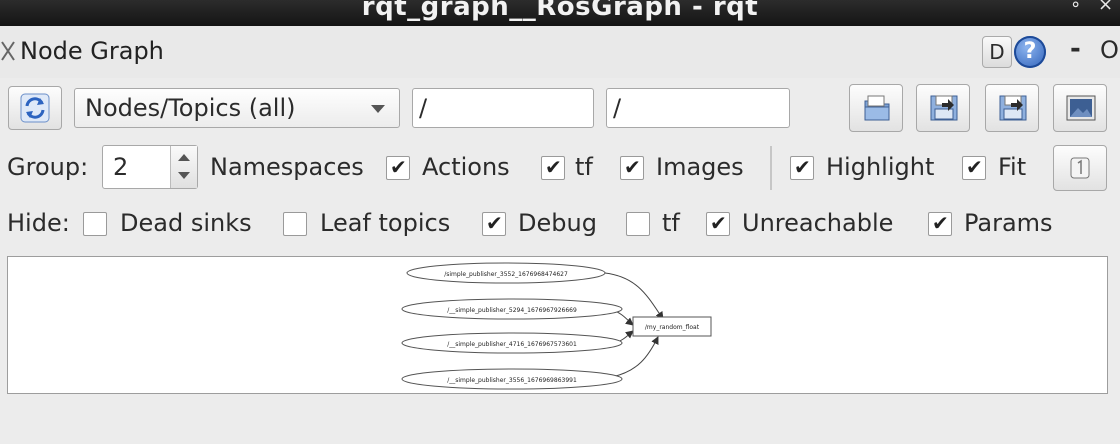 The image size is (1120, 444). I want to click on chevron-up-icon, so click(184, 157).